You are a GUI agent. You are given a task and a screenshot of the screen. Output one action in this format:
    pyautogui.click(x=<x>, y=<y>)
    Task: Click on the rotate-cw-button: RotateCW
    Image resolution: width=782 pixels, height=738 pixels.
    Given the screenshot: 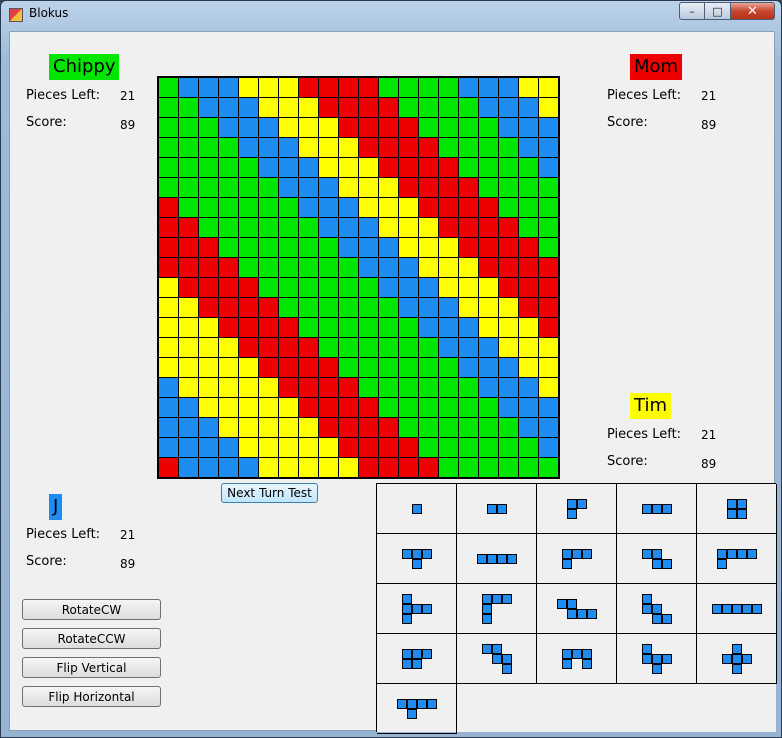 What is the action you would take?
    pyautogui.click(x=91, y=609)
    